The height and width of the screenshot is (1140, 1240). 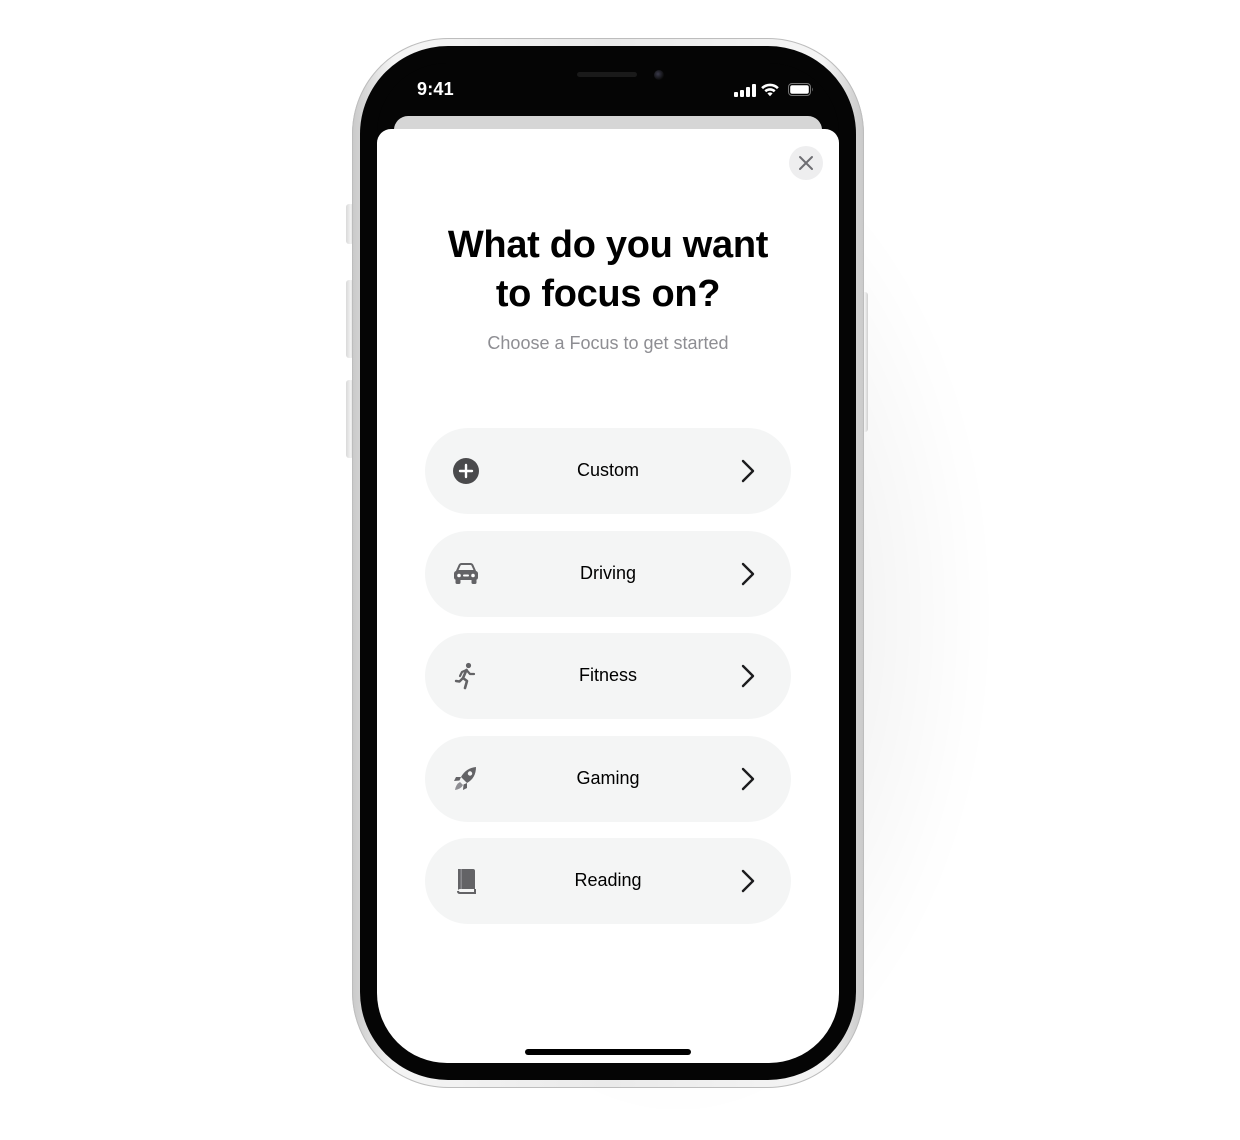 I want to click on focus-option-label: Reading, so click(x=608, y=880).